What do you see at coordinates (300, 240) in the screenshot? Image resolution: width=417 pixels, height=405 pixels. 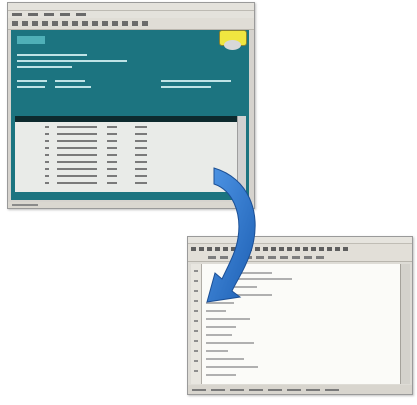 I see `editor-titlebar` at bounding box center [300, 240].